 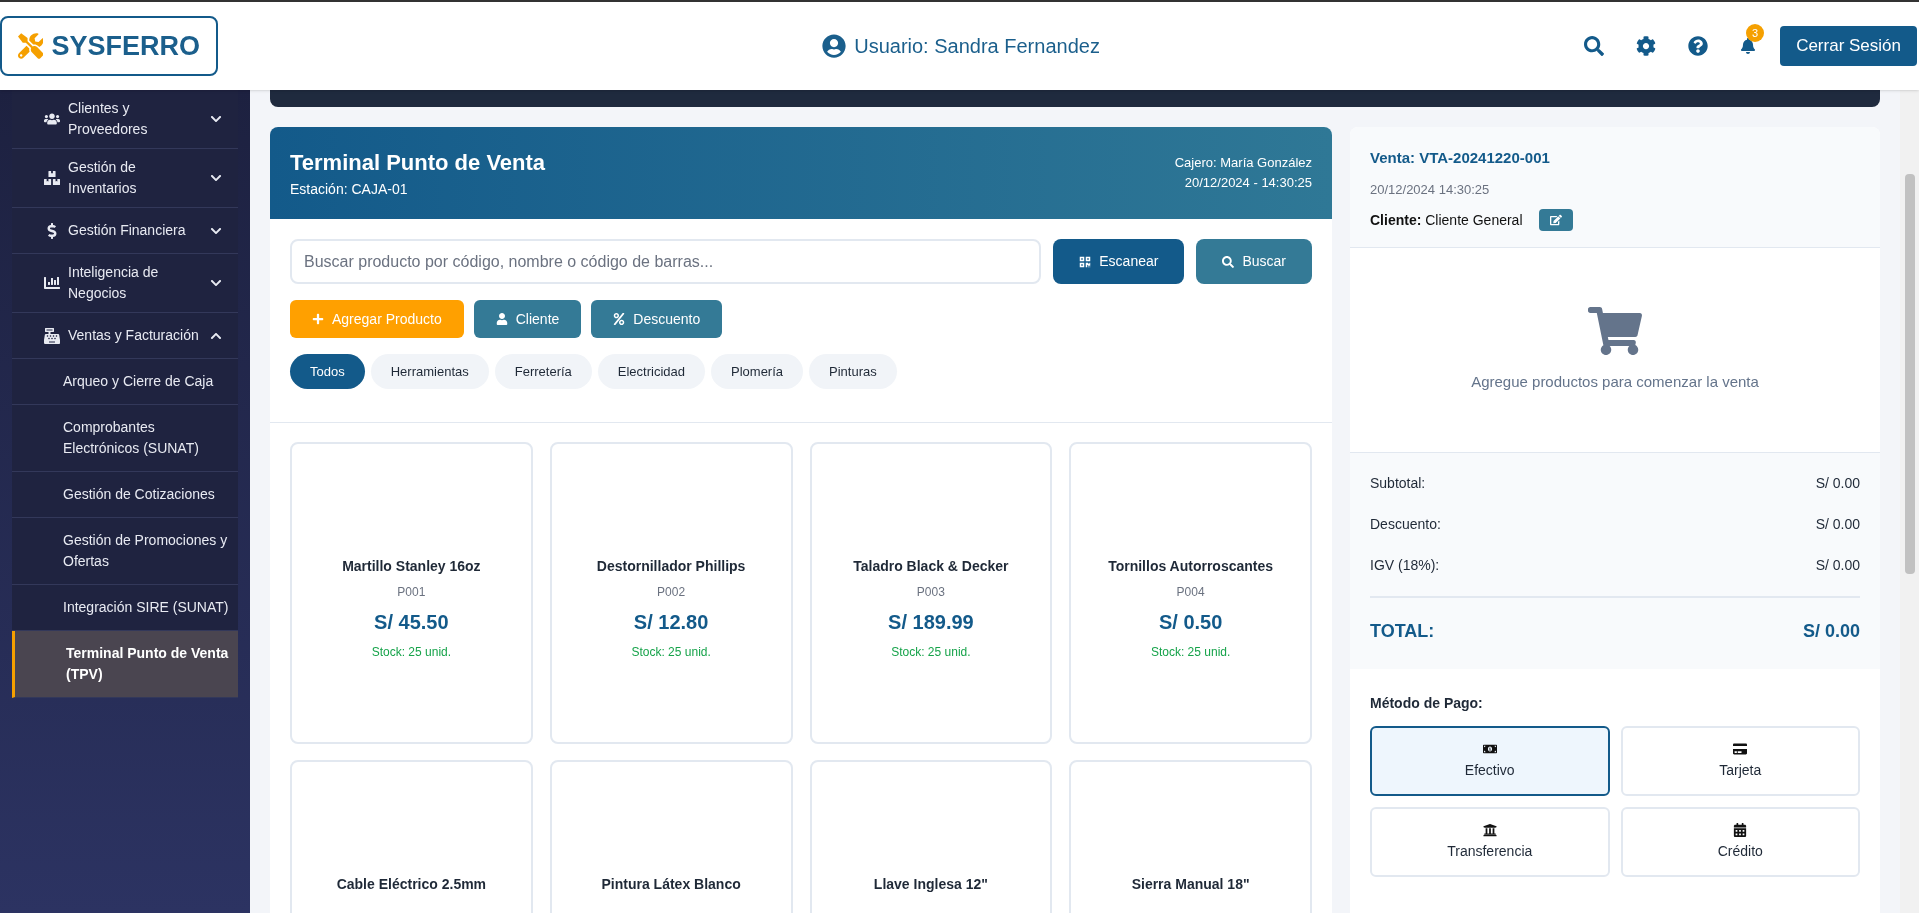 What do you see at coordinates (1405, 565) in the screenshot?
I see `total-label: IGV (18%):` at bounding box center [1405, 565].